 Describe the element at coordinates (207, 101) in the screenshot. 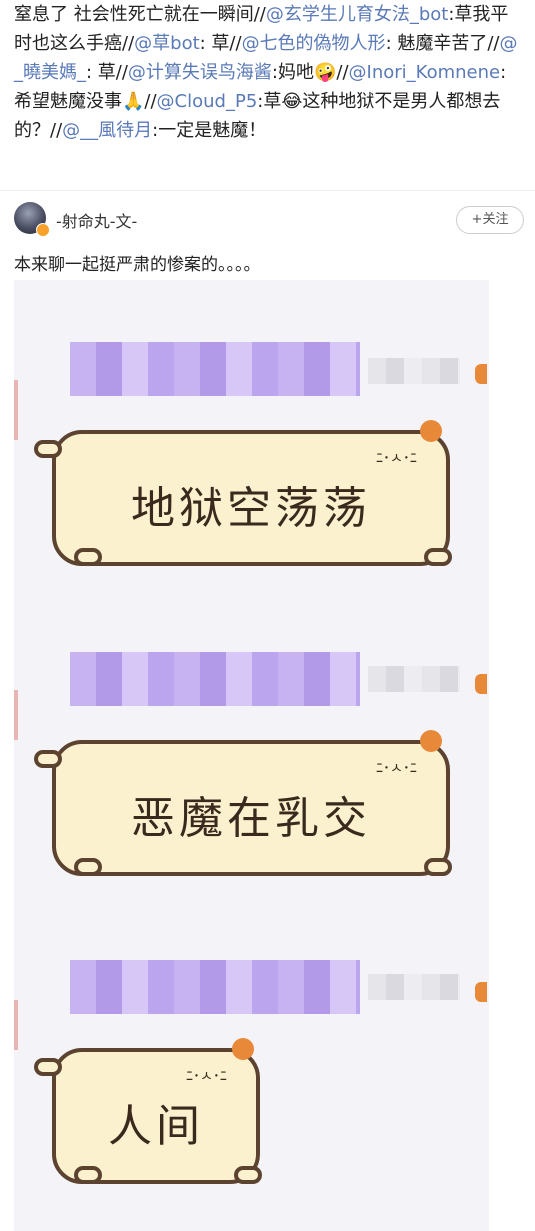

I see `mention-link: @Cloud_P5` at that location.